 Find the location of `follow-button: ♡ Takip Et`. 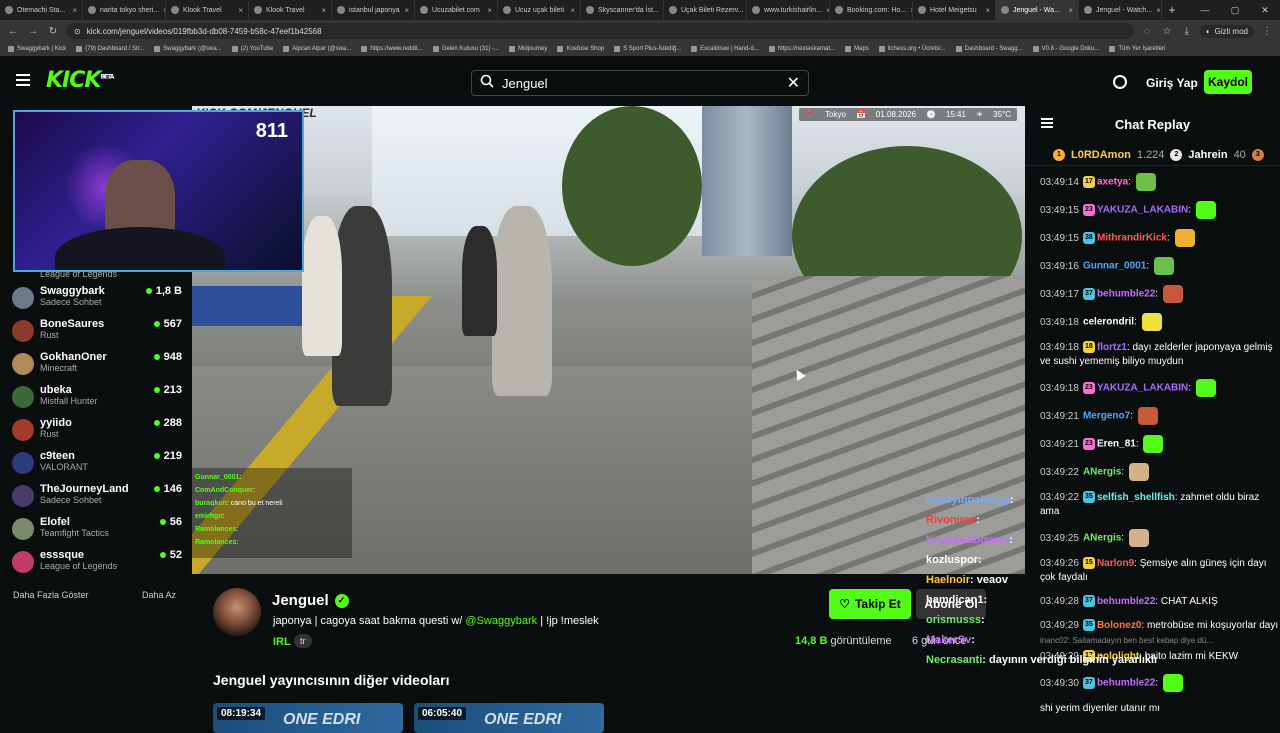

follow-button: ♡ Takip Et is located at coordinates (870, 604).